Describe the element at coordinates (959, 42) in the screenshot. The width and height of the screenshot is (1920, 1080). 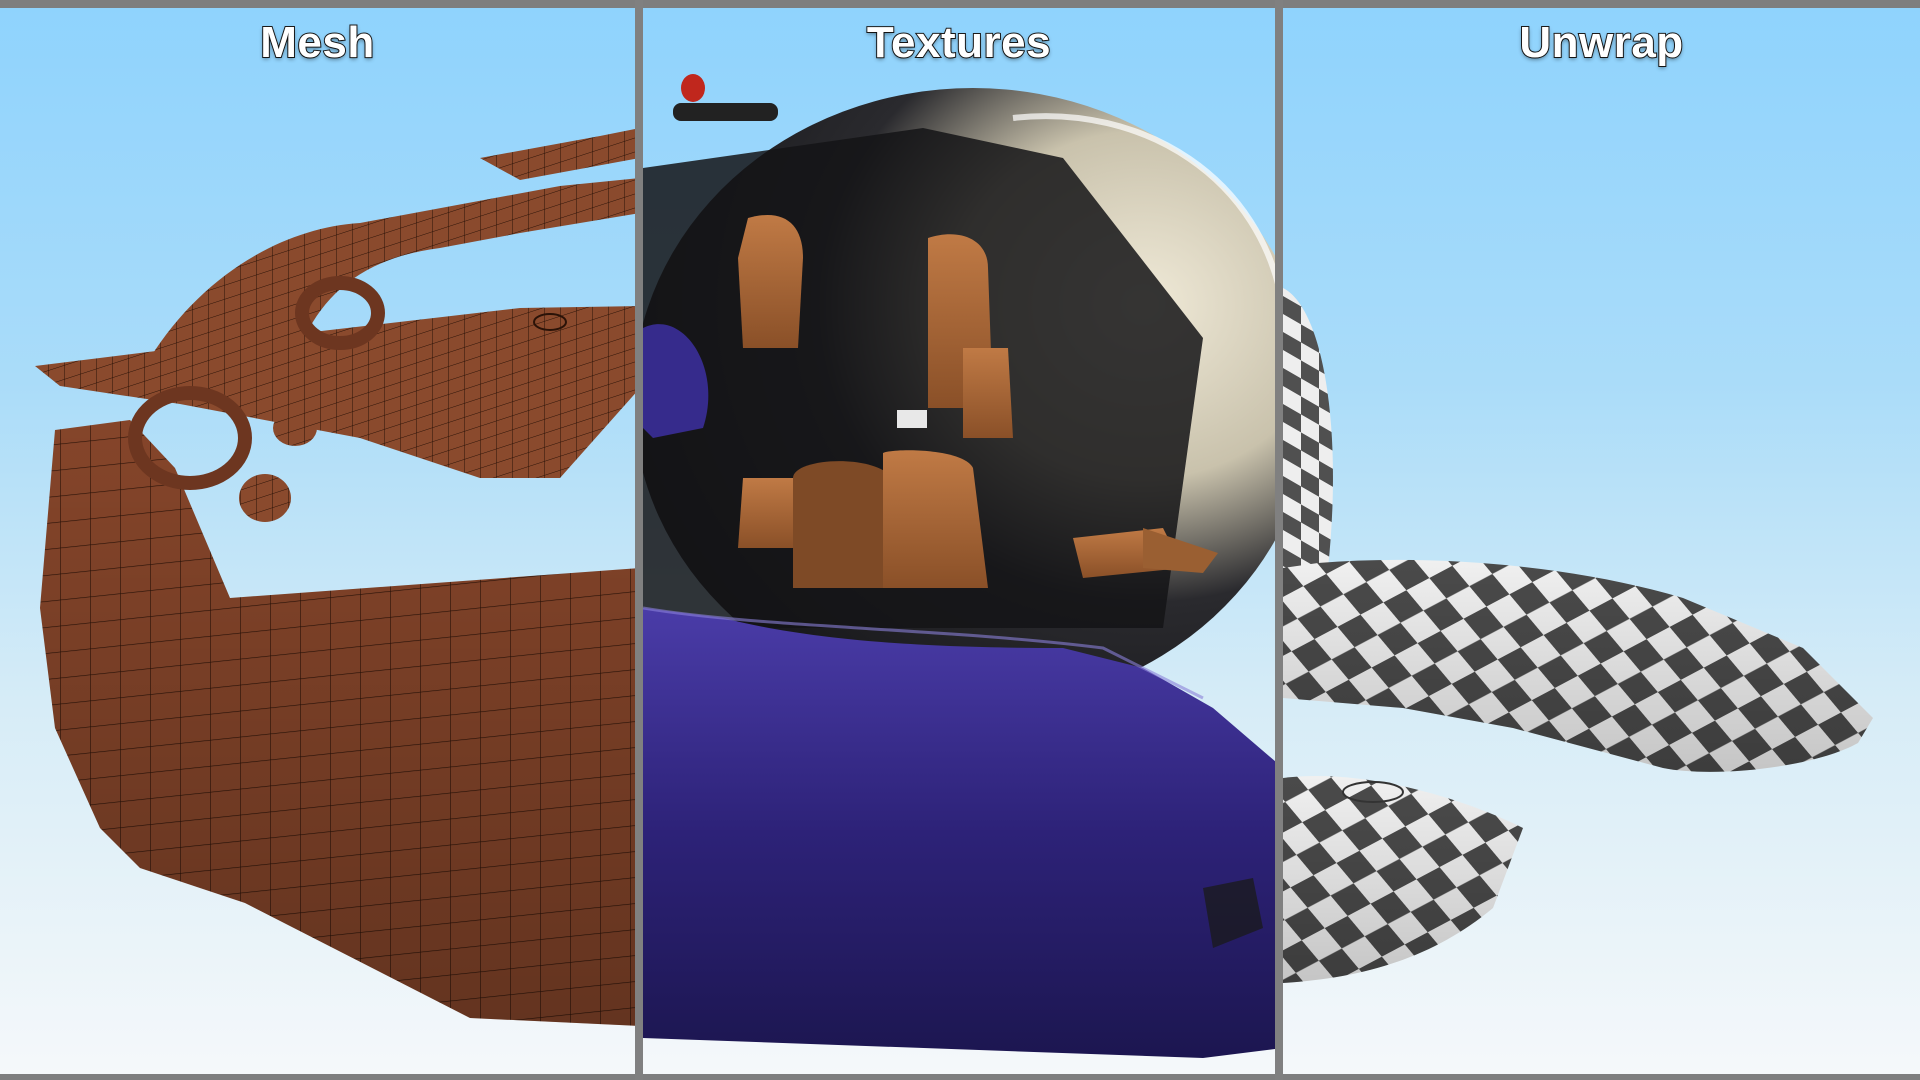
I see `panel-title-textures: Textures` at that location.